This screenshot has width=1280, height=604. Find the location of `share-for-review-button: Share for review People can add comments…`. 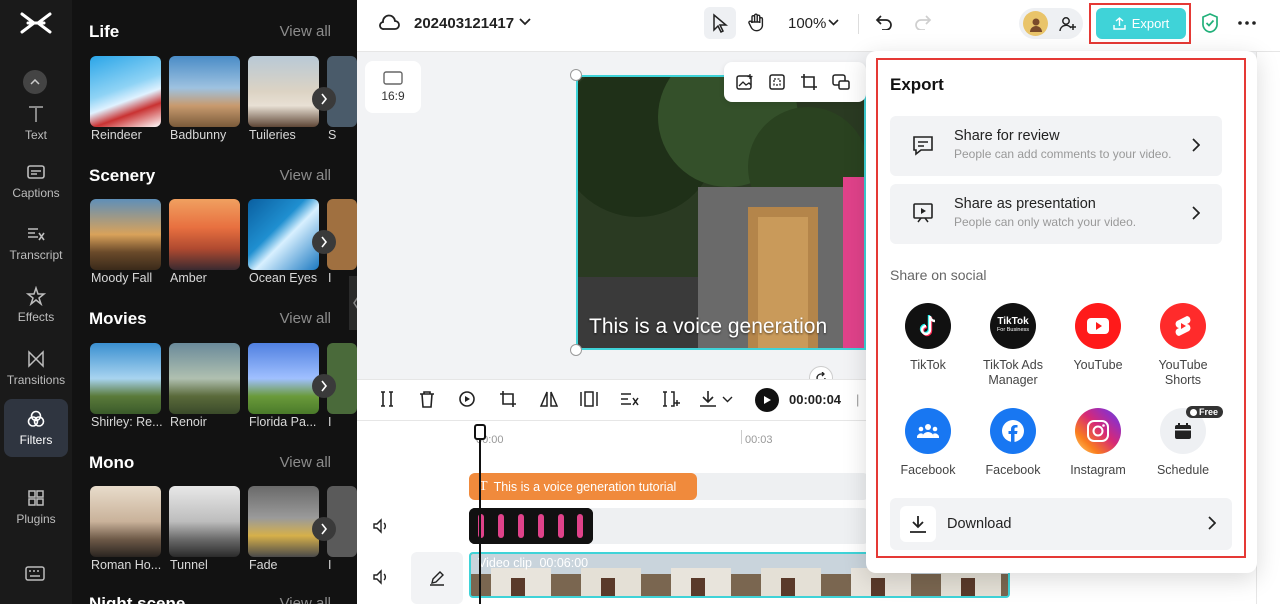

share-for-review-button: Share for review People can add comments… is located at coordinates (1056, 146).